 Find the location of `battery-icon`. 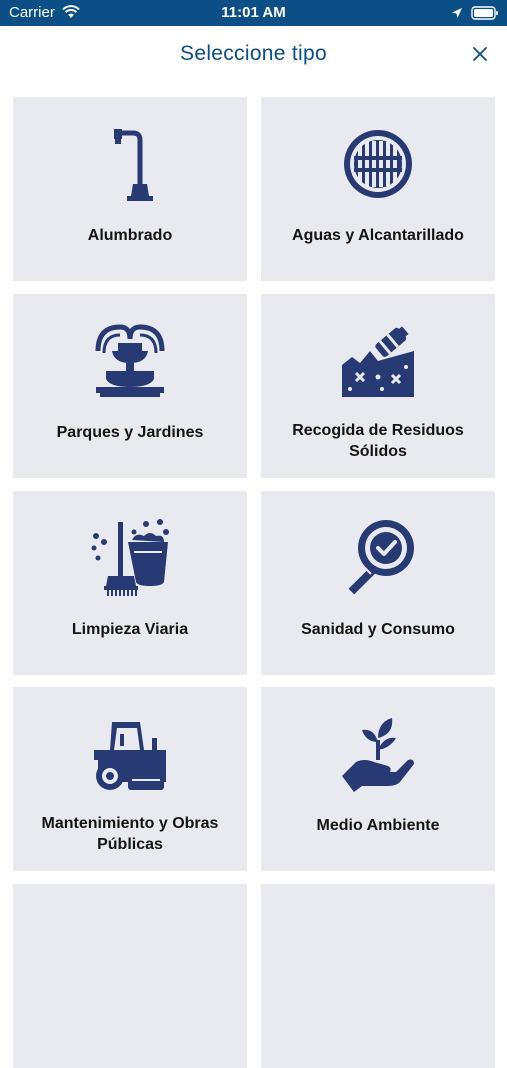

battery-icon is located at coordinates (485, 15).